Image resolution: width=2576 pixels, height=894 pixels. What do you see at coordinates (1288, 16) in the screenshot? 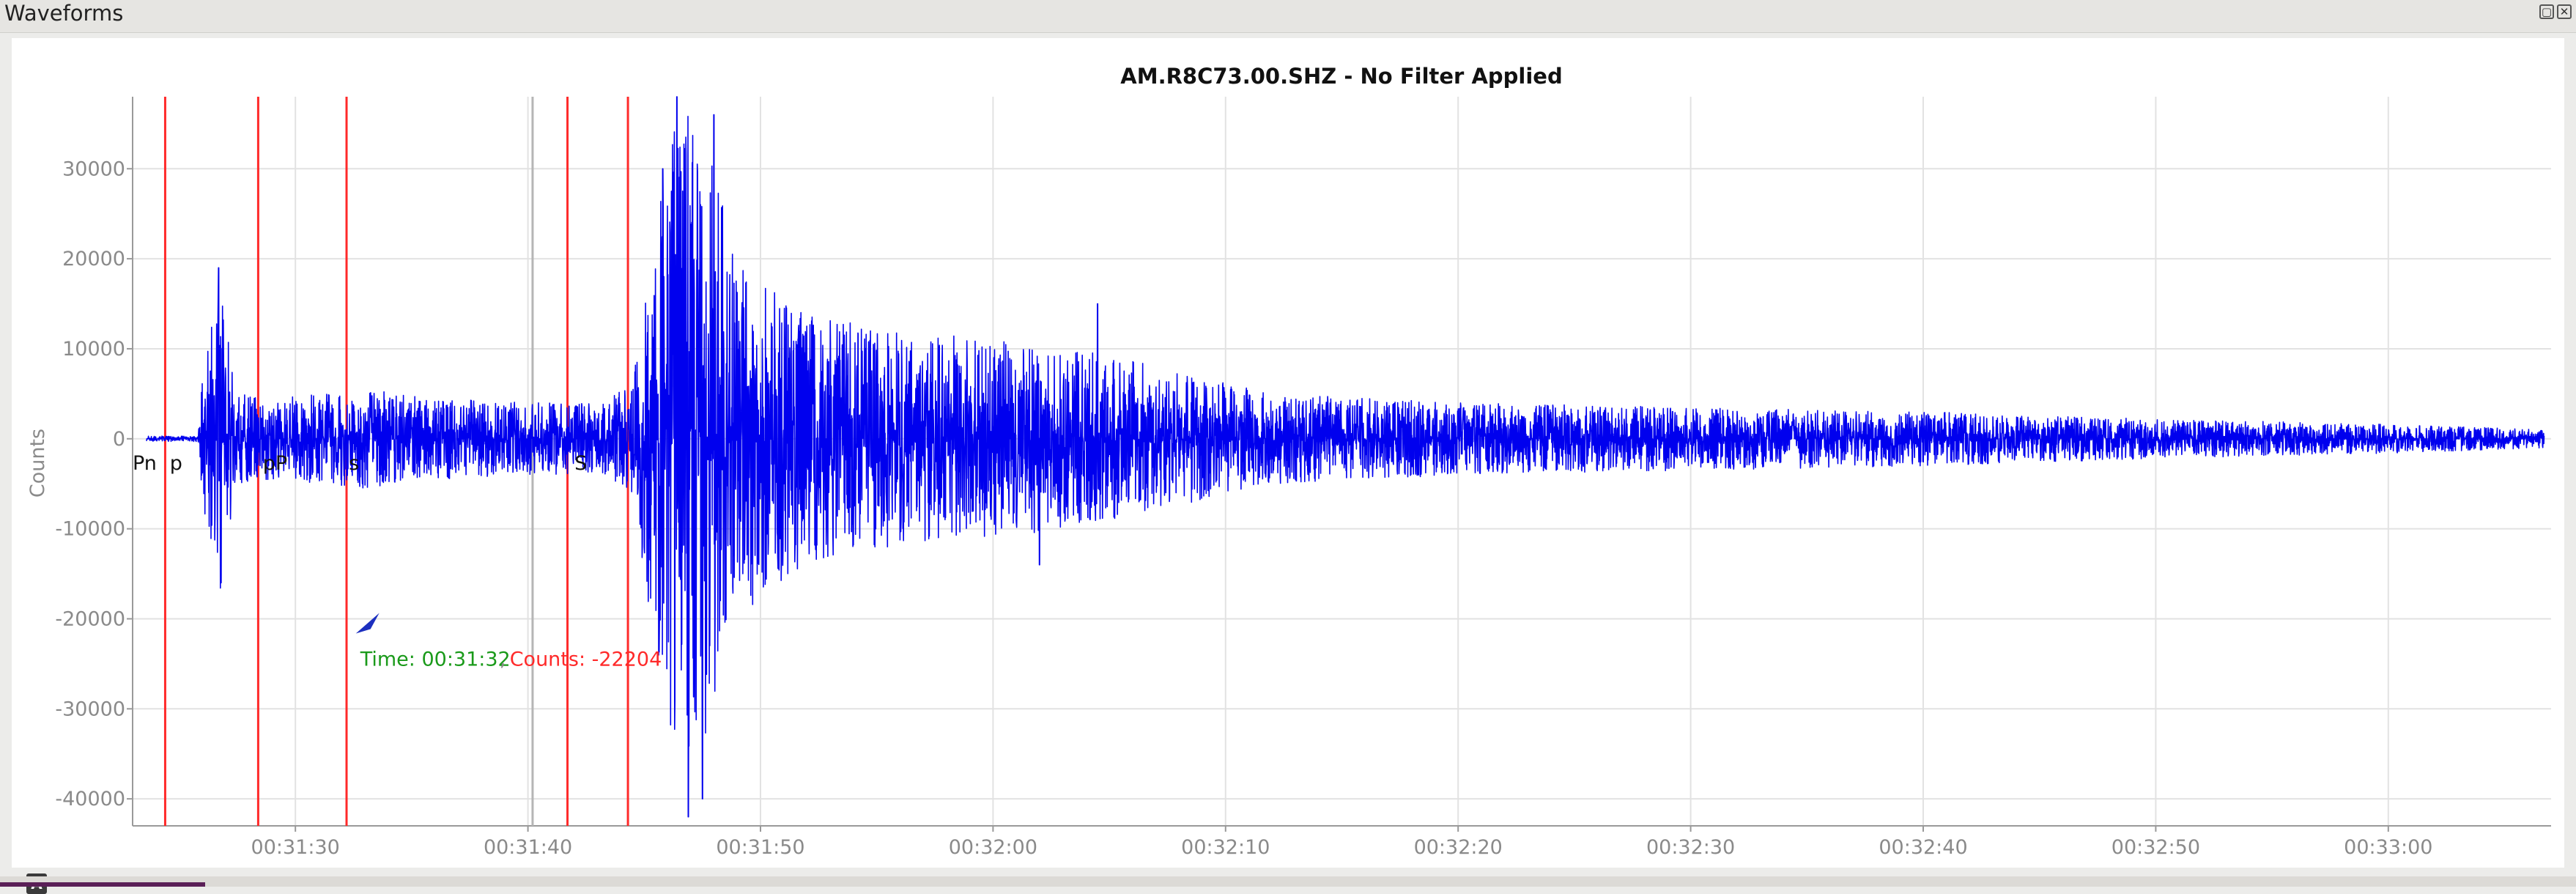
I see `window-titlebar: Waveforms ▢ ✕` at bounding box center [1288, 16].